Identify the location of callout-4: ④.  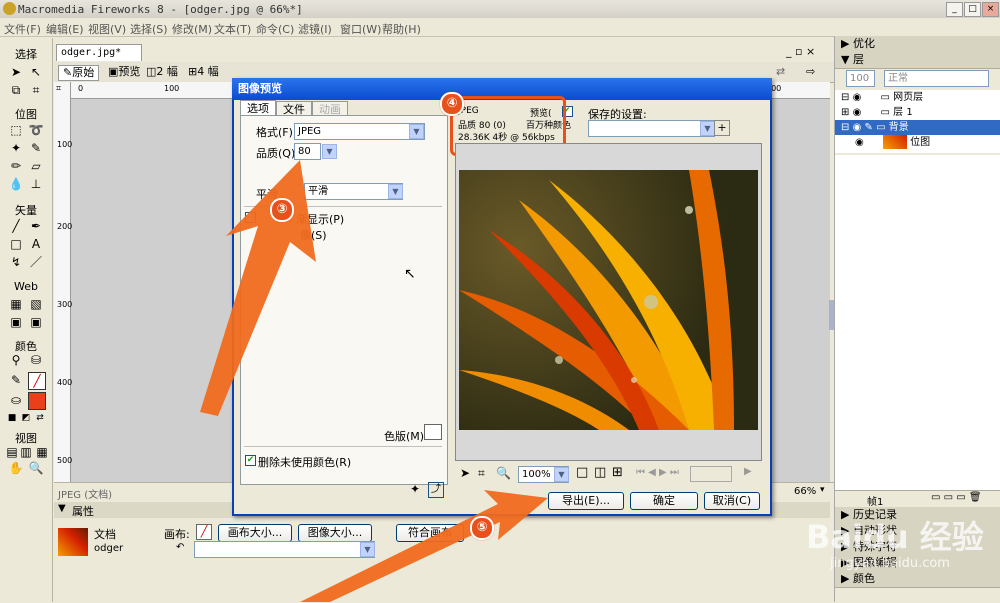
(452, 104).